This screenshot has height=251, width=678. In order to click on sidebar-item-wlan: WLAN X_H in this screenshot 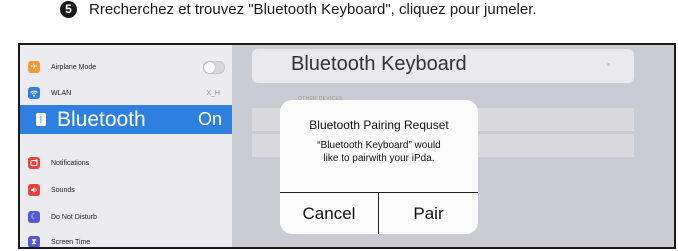, I will do `click(126, 93)`.